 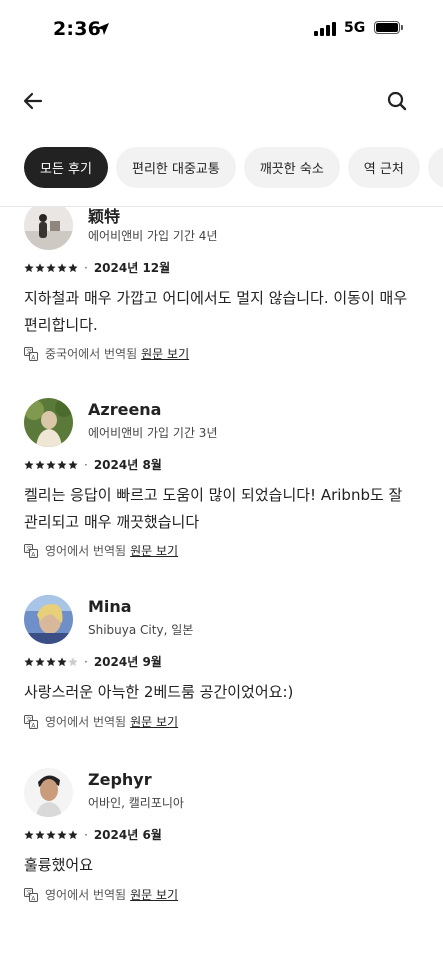 I want to click on review-date: 2024년 12월, so click(x=132, y=268).